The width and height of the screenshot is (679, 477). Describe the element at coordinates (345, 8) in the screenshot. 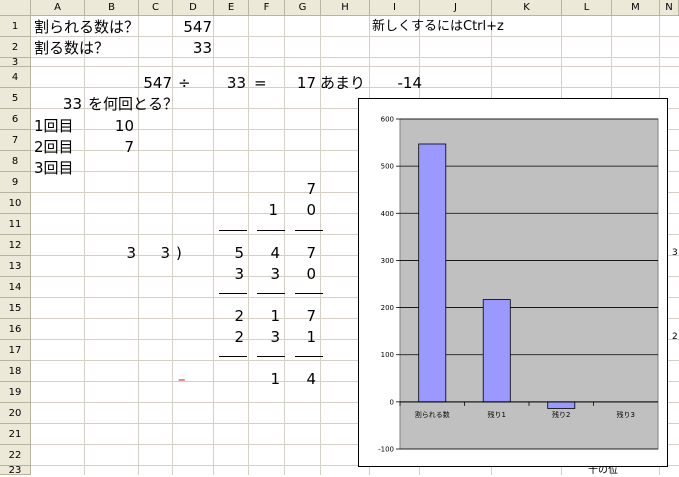

I see `column-header-h: H` at that location.